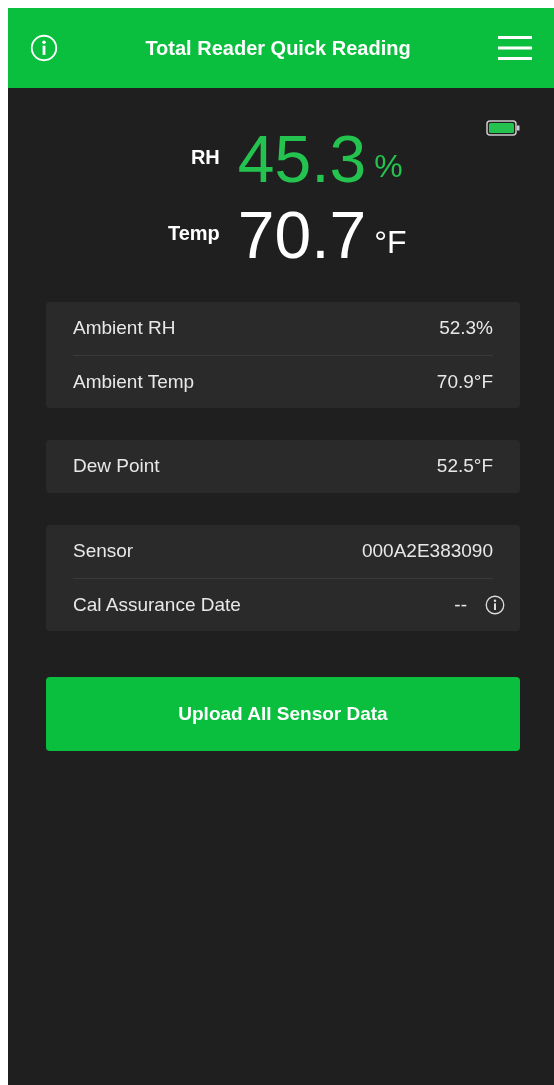 Image resolution: width=554 pixels, height=1085 pixels. I want to click on row-label: Ambient RH, so click(124, 328).